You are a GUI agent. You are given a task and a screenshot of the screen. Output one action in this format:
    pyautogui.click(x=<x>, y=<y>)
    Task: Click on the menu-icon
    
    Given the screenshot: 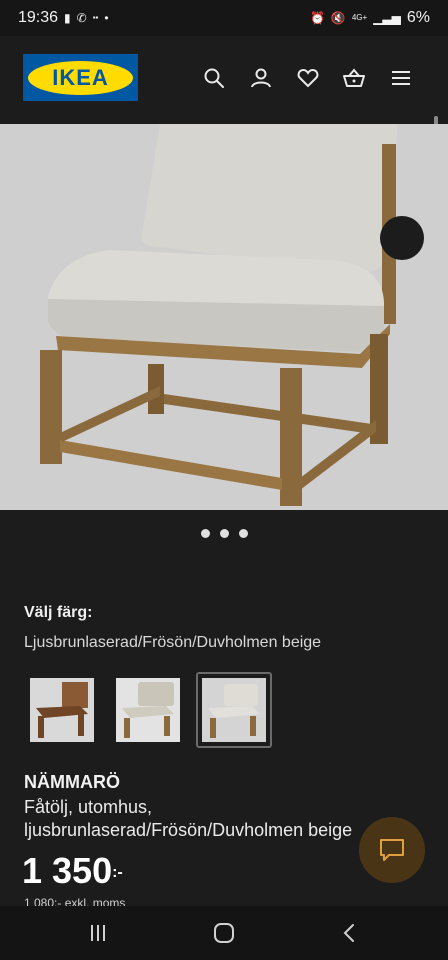 What is the action you would take?
    pyautogui.click(x=401, y=78)
    